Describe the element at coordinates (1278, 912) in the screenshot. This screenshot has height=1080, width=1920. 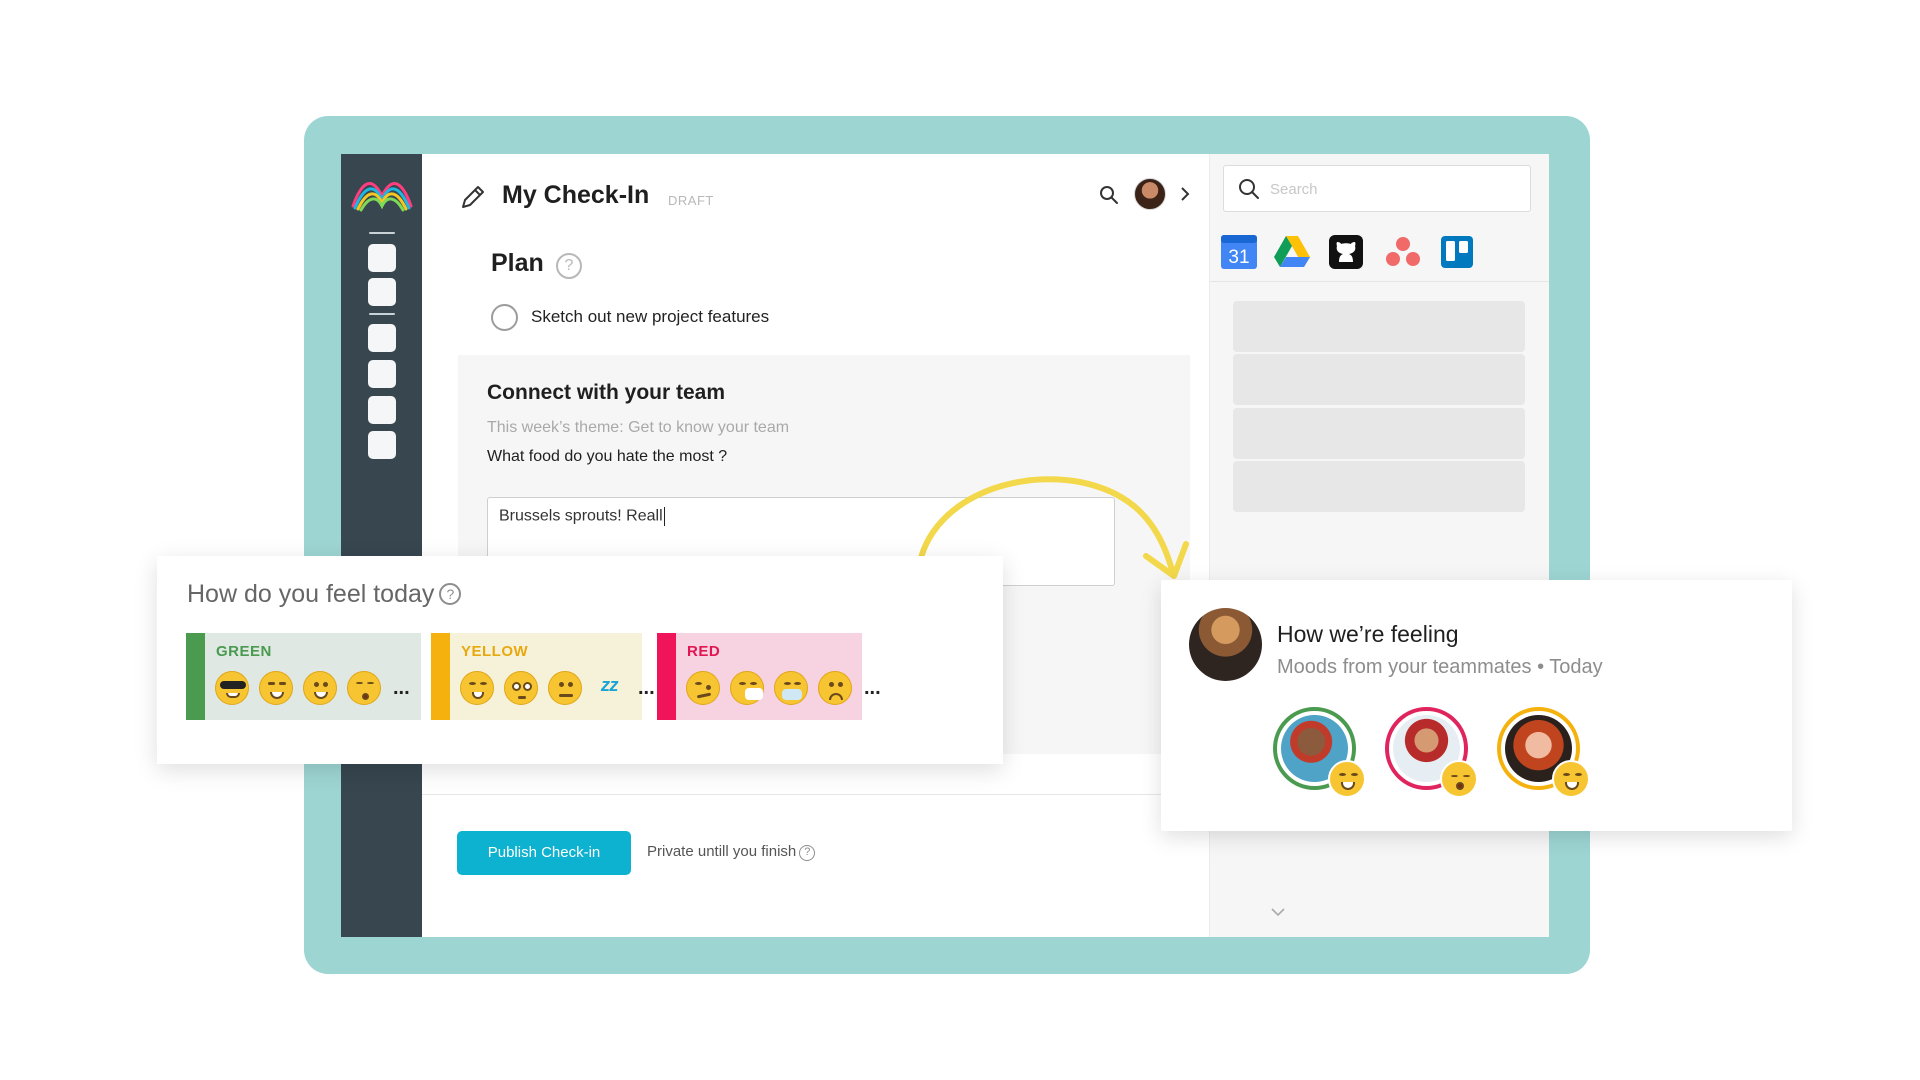
I see `chevron-down-icon` at that location.